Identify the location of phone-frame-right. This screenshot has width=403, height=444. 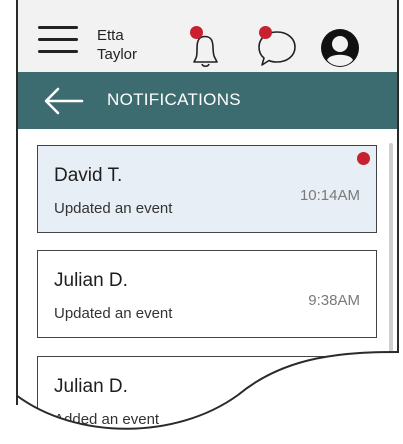
(398, 176).